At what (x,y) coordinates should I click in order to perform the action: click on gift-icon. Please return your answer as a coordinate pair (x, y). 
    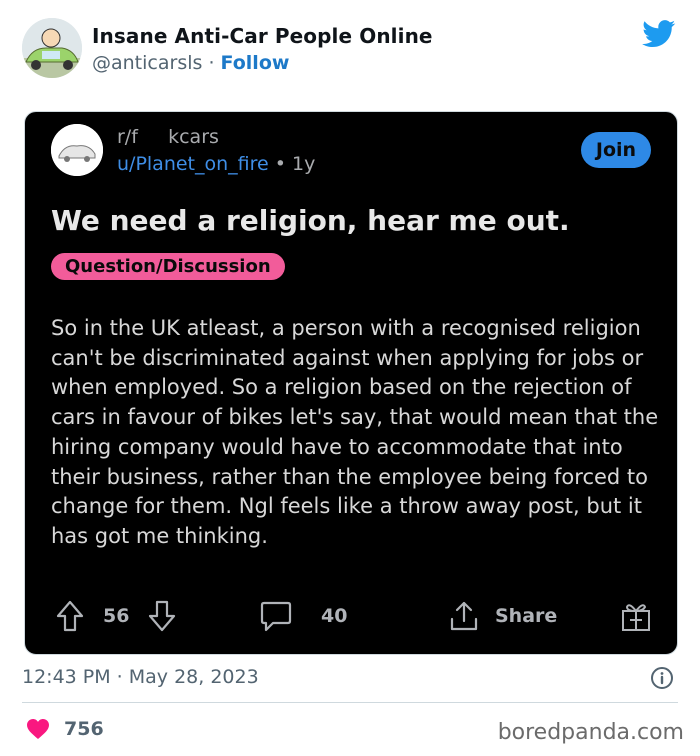
    Looking at the image, I should click on (636, 617).